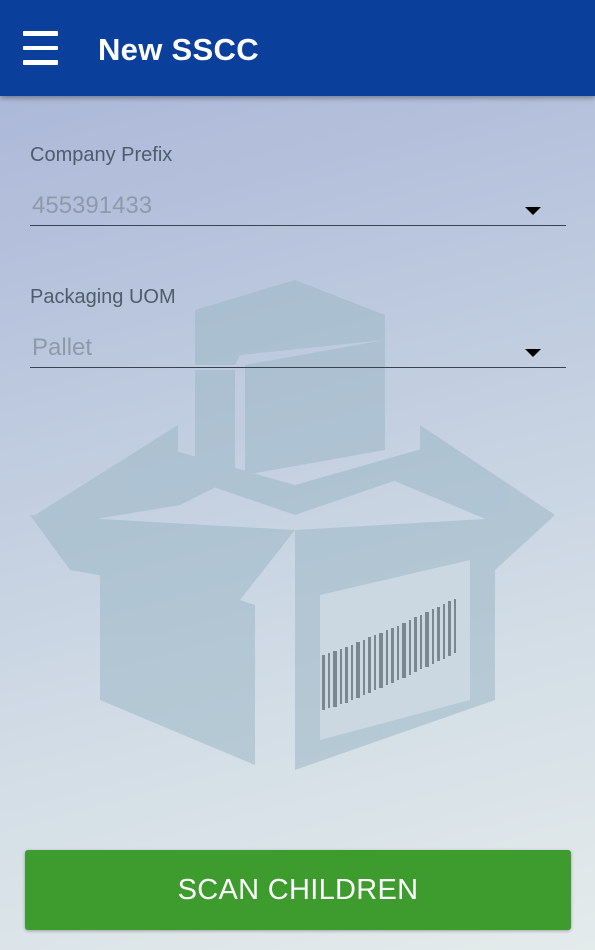 Image resolution: width=595 pixels, height=950 pixels. What do you see at coordinates (103, 297) in the screenshot?
I see `packaging-uom-label: Packaging UOM` at bounding box center [103, 297].